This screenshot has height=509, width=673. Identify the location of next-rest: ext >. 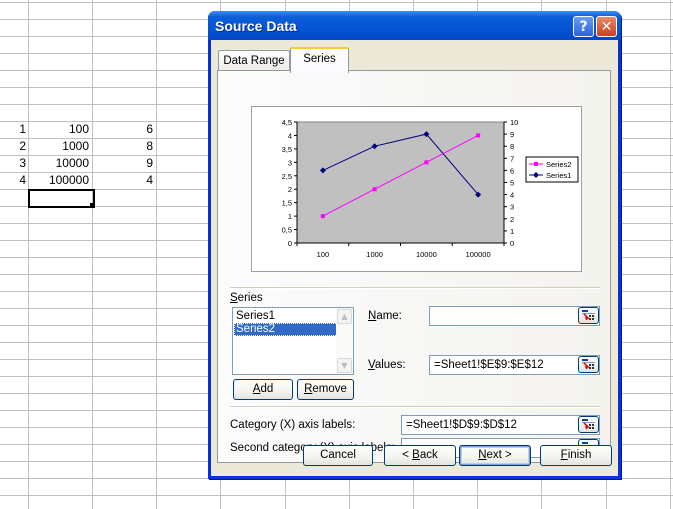
(499, 455).